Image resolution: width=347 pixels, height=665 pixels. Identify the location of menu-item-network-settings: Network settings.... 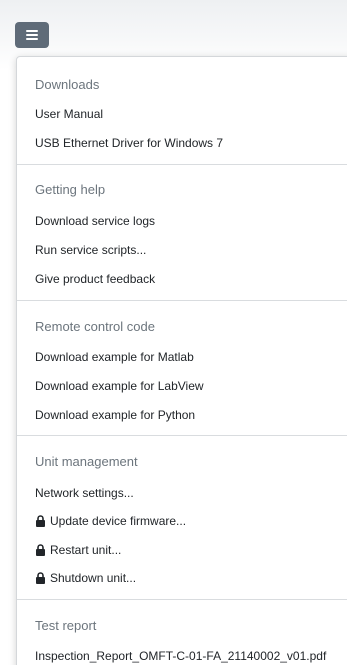
(84, 493).